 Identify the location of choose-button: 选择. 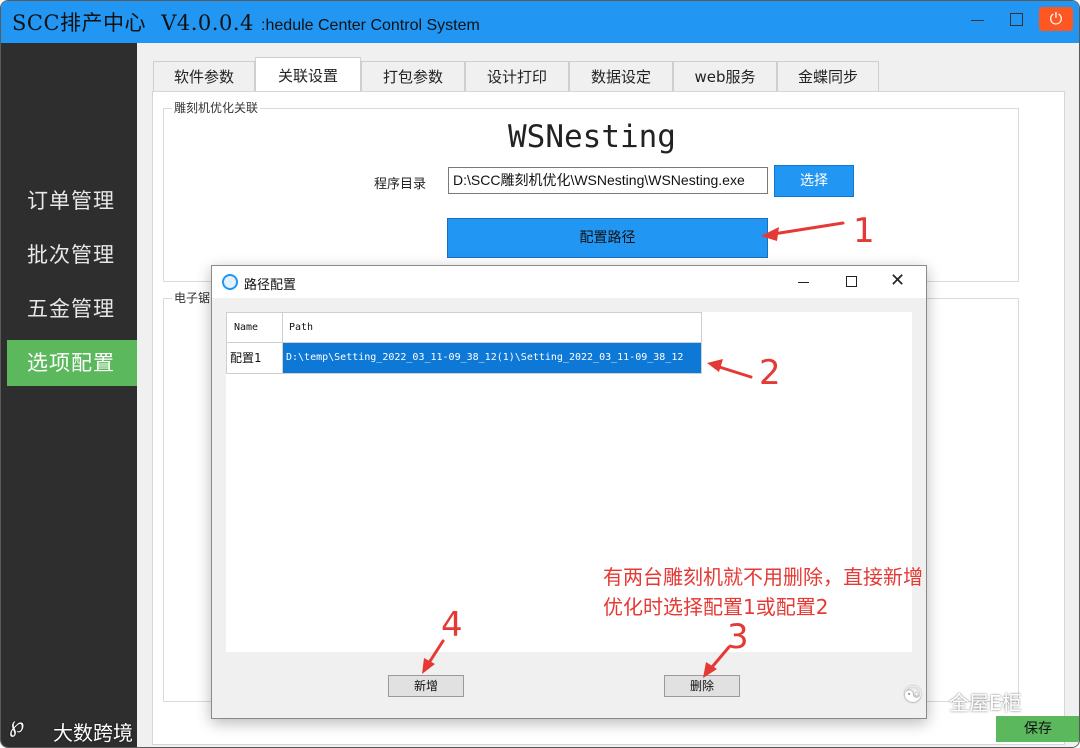
(814, 181).